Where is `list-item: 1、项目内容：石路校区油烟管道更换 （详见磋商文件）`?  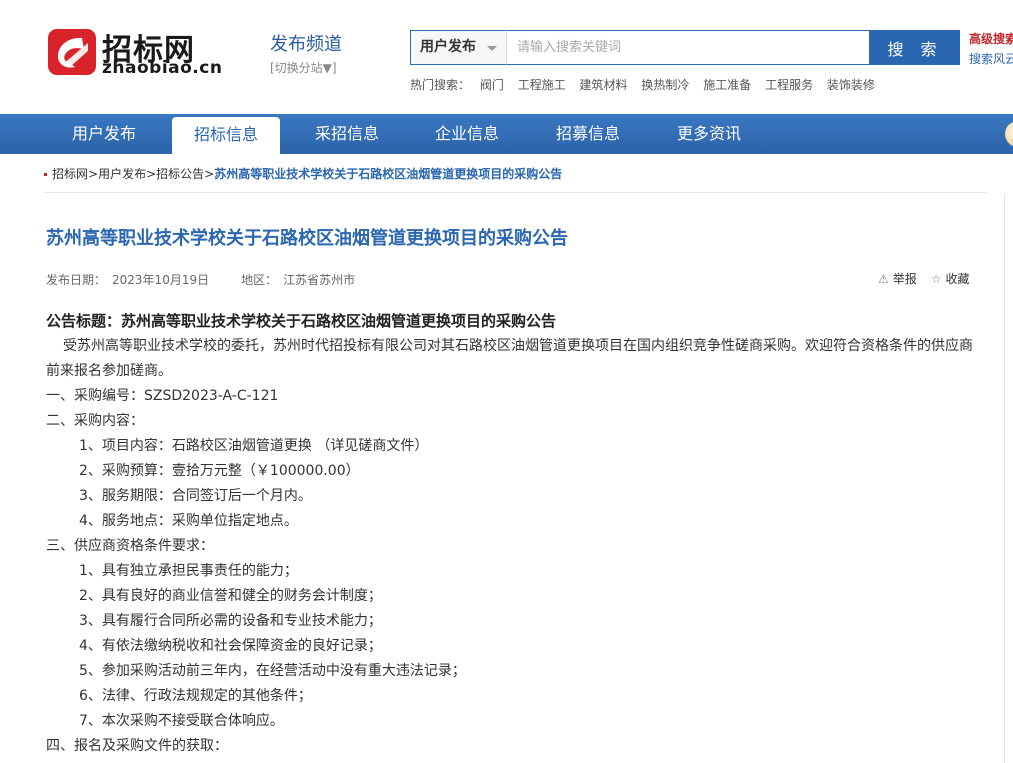 list-item: 1、项目内容：石路校区油烟管道更换 （详见磋商文件） is located at coordinates (254, 446).